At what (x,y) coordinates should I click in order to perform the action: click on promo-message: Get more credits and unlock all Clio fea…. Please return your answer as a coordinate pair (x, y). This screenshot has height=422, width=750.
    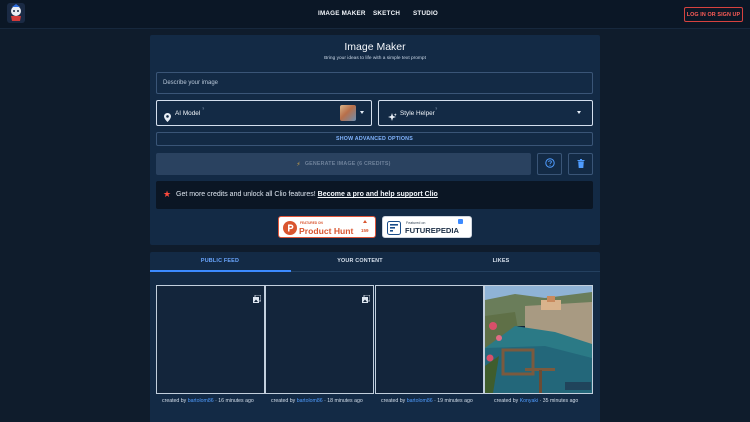
    Looking at the image, I should click on (246, 194).